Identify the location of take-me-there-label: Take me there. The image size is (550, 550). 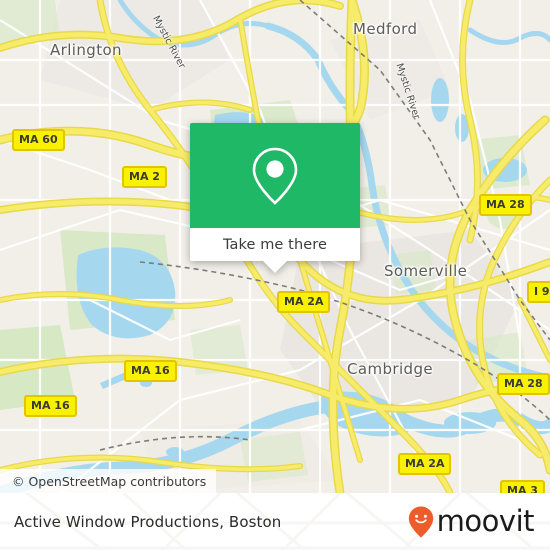
(275, 244).